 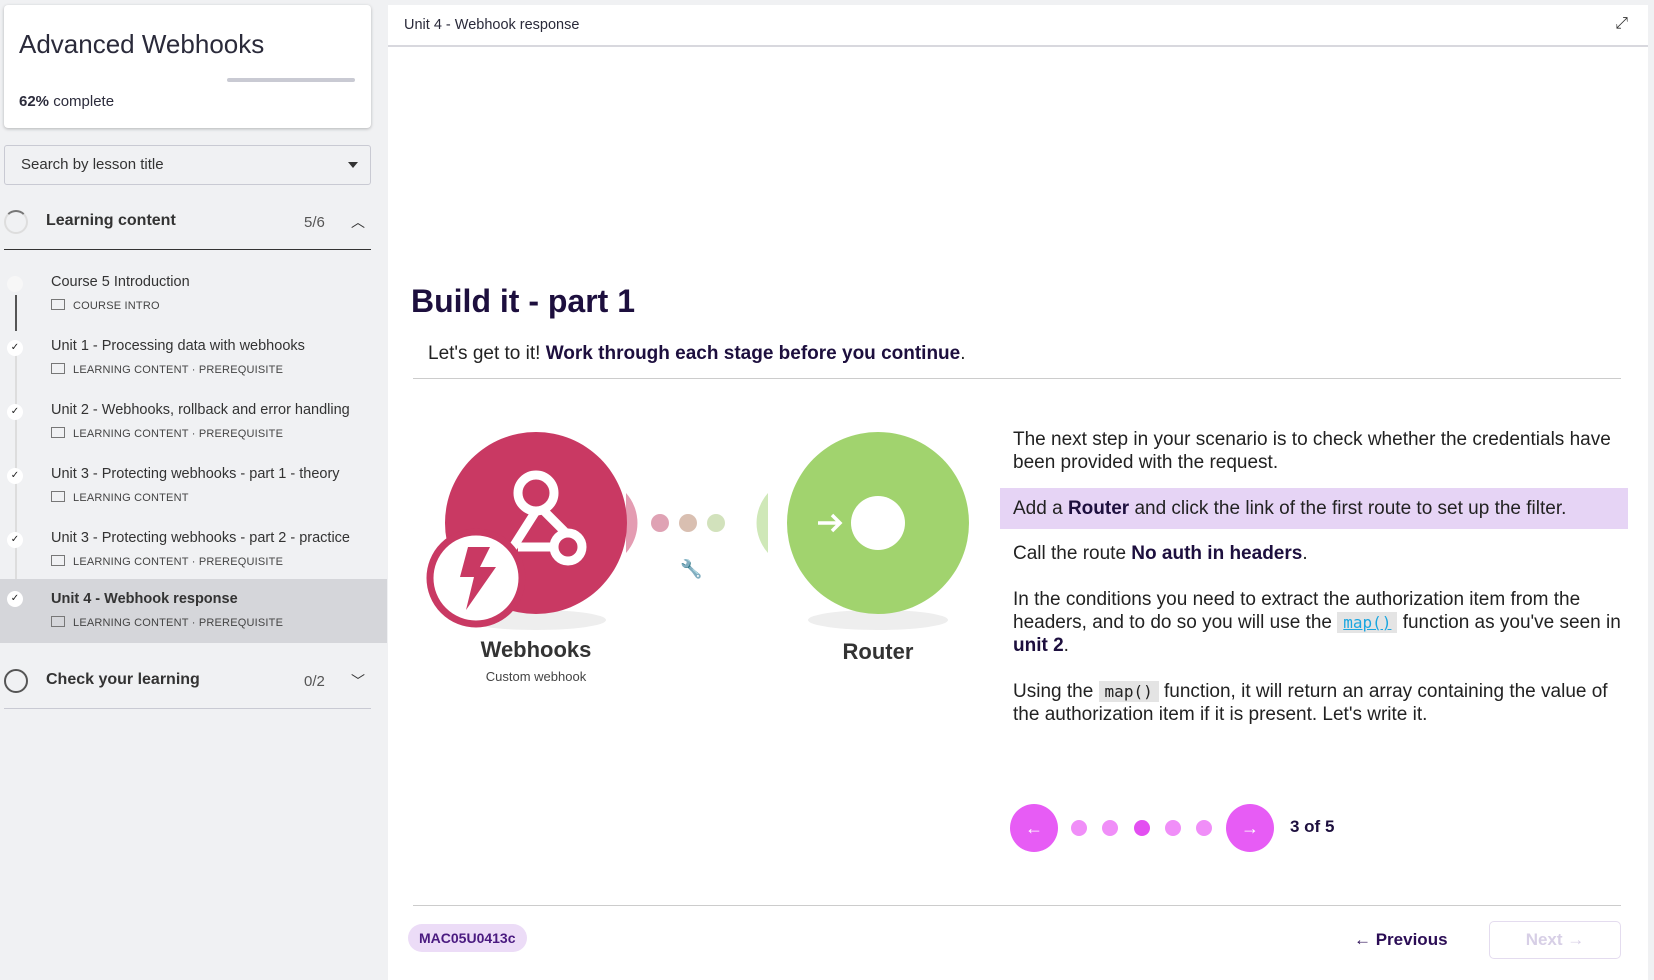 What do you see at coordinates (1312, 826) in the screenshot?
I see `carousel-counter: 3 of 5` at bounding box center [1312, 826].